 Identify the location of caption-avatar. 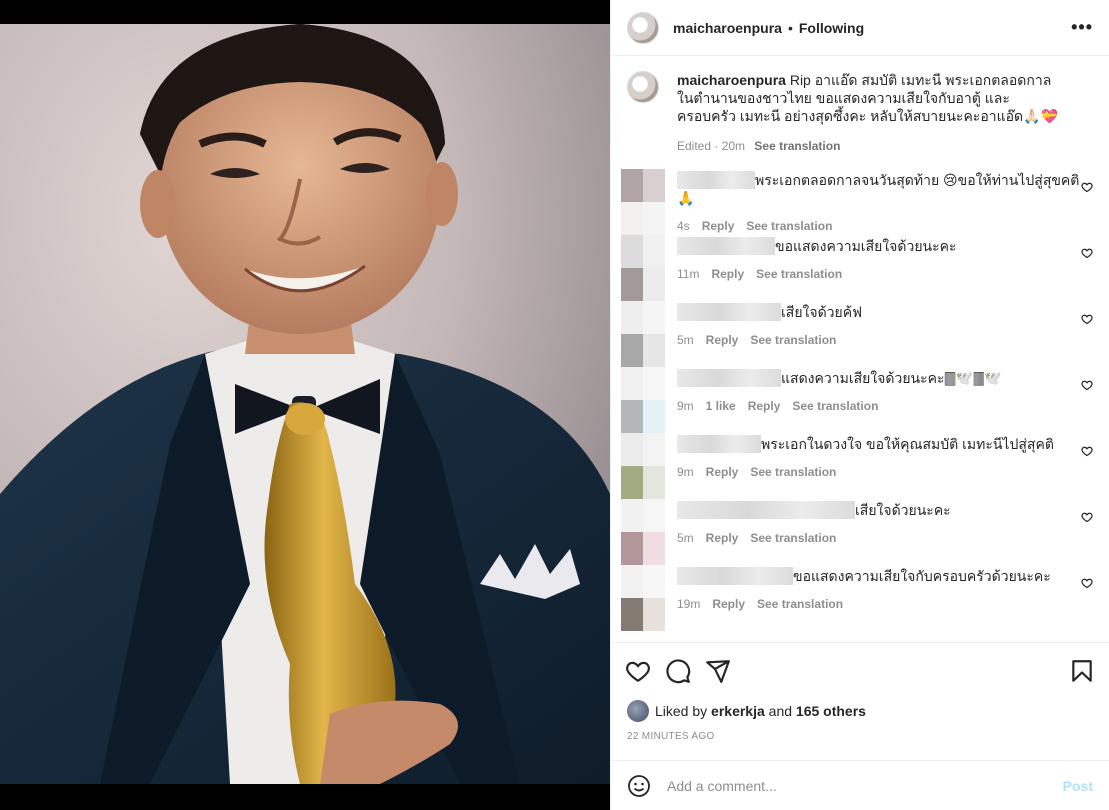
(643, 87).